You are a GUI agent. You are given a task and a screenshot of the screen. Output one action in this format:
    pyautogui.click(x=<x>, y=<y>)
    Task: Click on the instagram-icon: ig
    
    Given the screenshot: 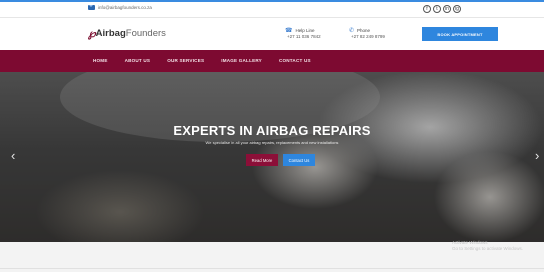 What is the action you would take?
    pyautogui.click(x=457, y=9)
    